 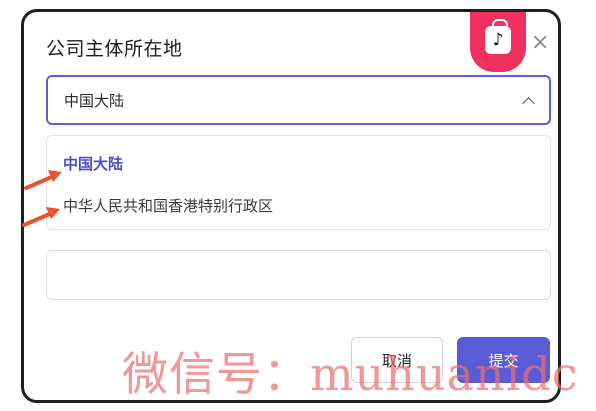 What do you see at coordinates (42, 198) in the screenshot?
I see `annotation-arrows` at bounding box center [42, 198].